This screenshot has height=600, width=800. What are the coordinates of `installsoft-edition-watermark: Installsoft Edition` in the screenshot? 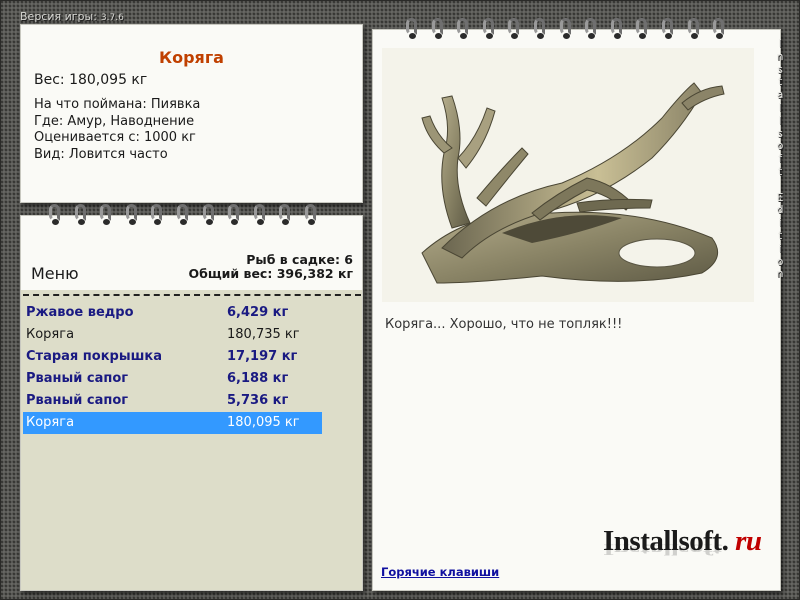 It's located at (780, 159).